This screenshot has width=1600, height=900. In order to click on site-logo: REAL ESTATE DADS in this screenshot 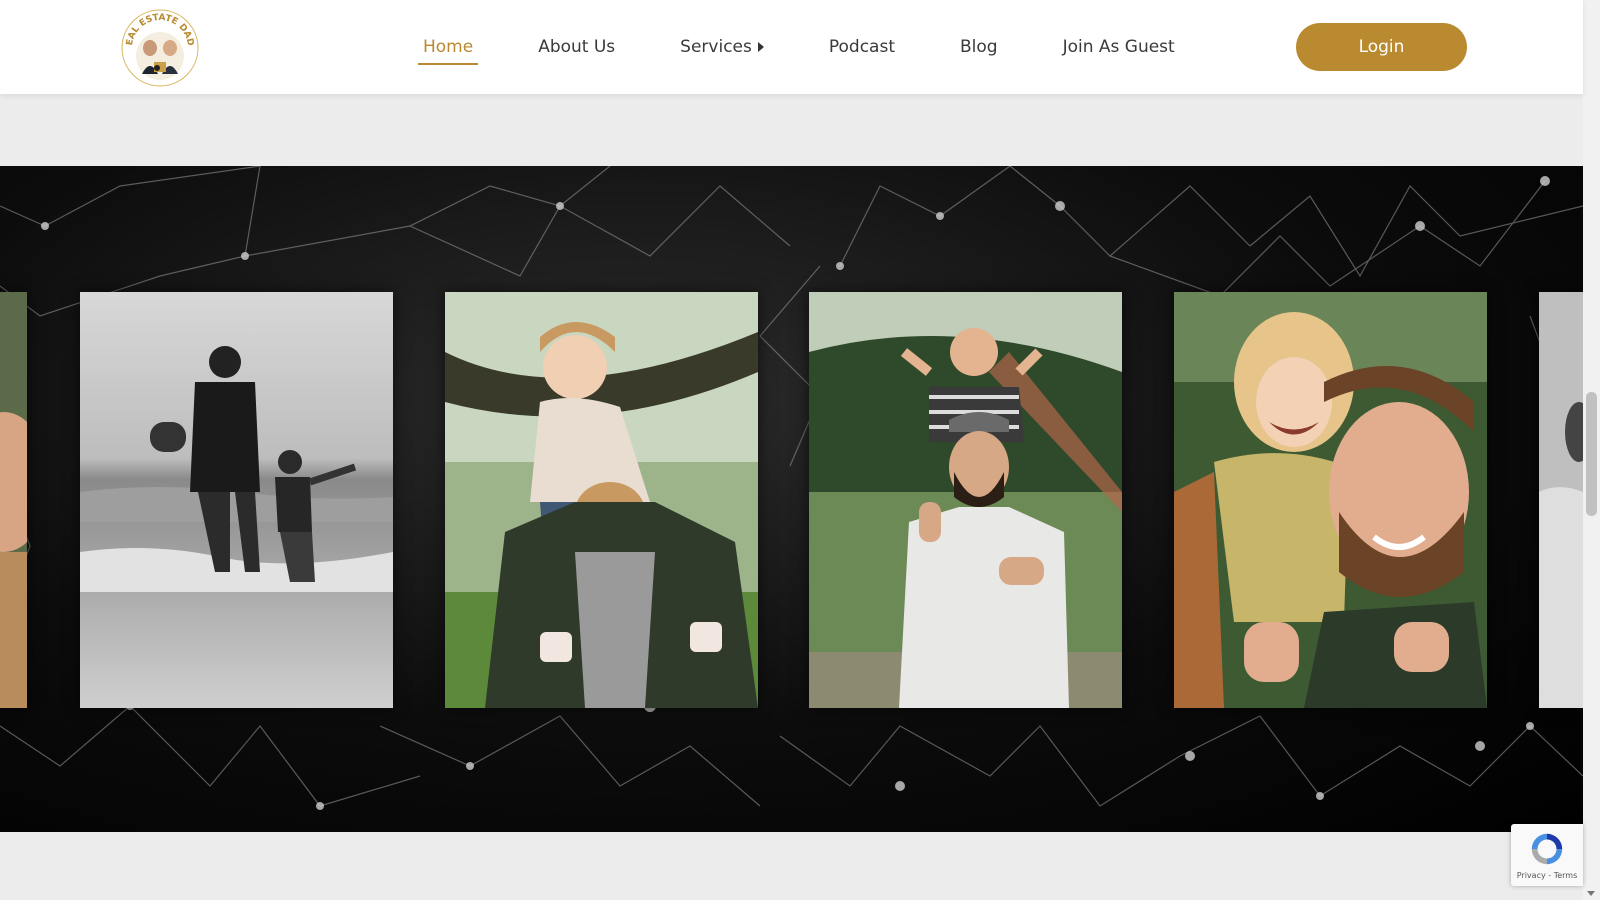, I will do `click(160, 48)`.